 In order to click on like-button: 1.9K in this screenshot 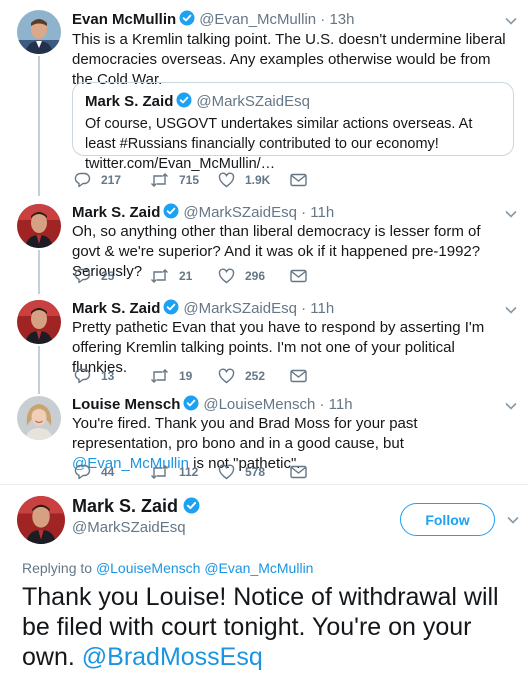, I will do `click(244, 180)`.